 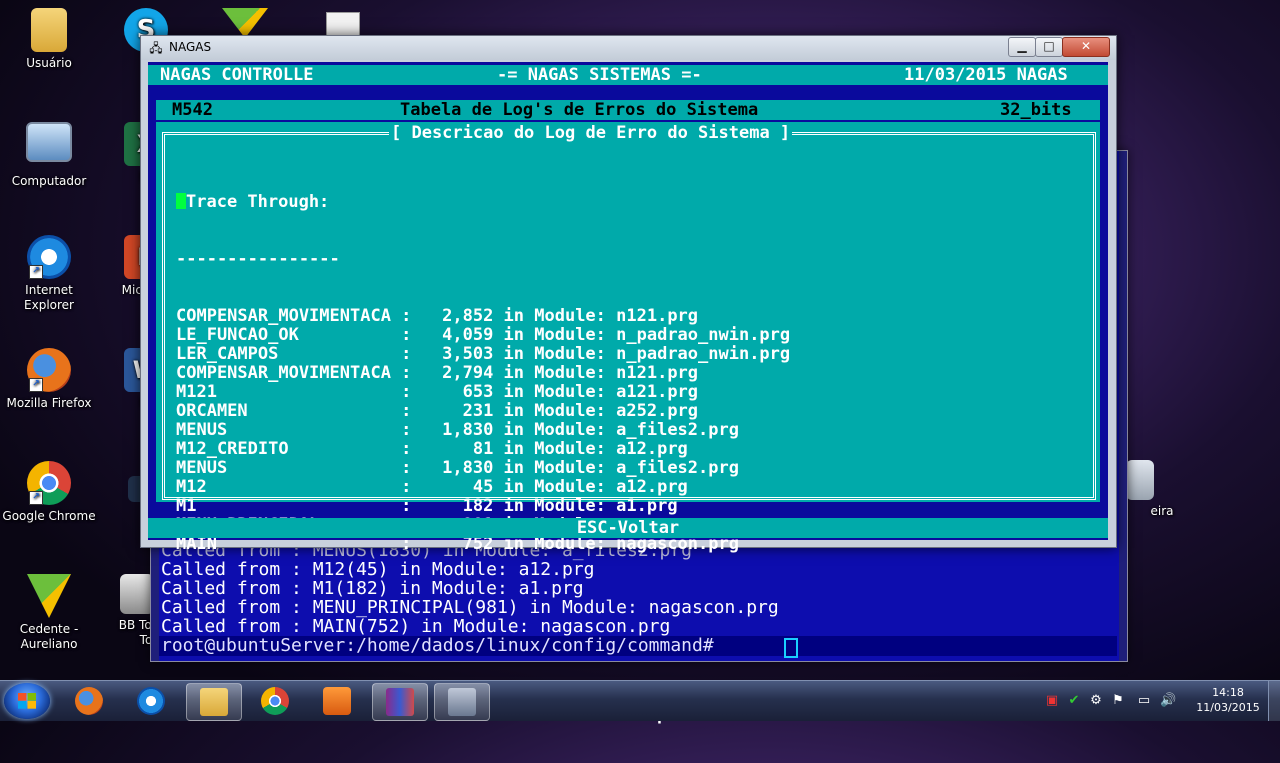 I want to click on trace-row: M12_CREDITO : 81 in Module: a12.prg, so click(x=483, y=449).